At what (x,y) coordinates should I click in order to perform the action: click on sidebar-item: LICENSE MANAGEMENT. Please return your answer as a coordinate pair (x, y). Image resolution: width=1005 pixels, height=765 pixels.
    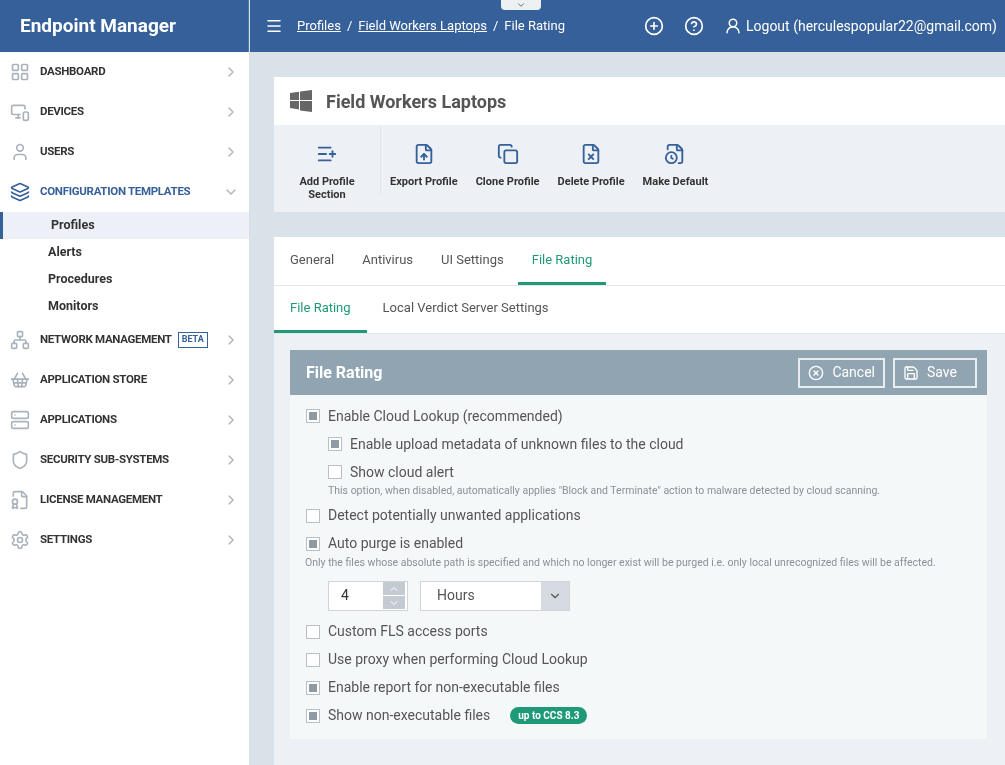
    Looking at the image, I should click on (124, 500).